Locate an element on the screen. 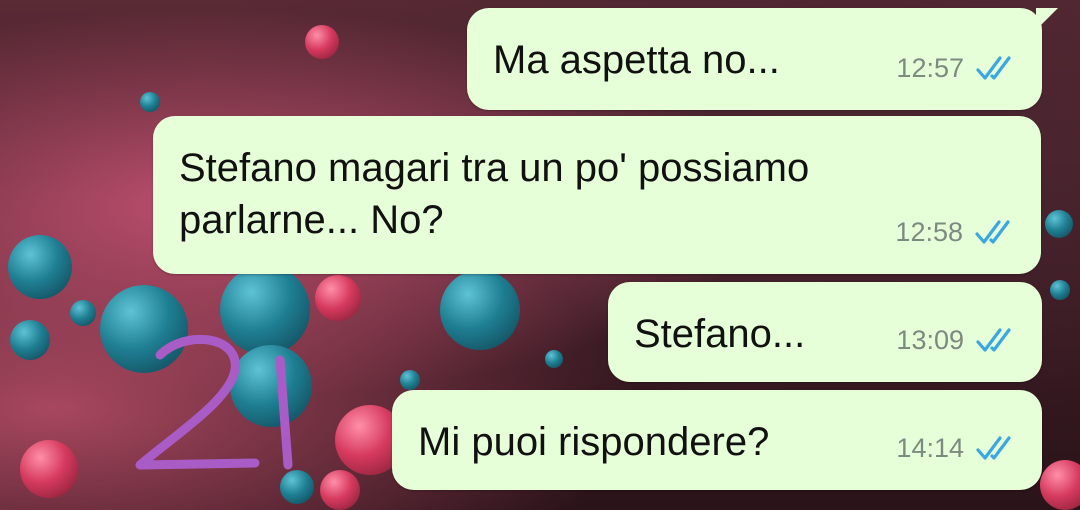 The height and width of the screenshot is (510, 1080). message-meta: 14:14 is located at coordinates (958, 448).